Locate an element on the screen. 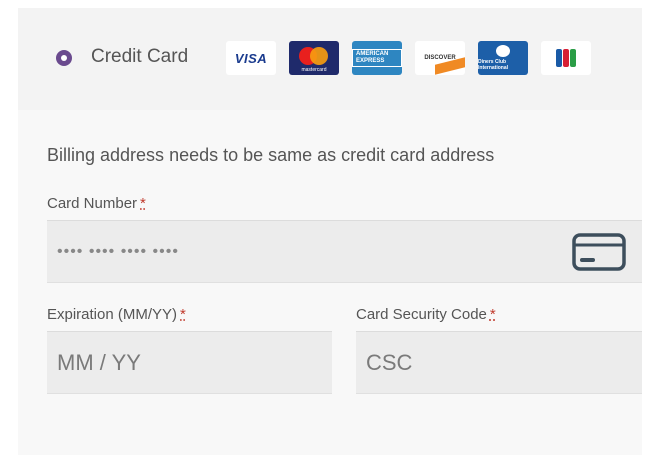 The width and height of the screenshot is (651, 455). security-code-placeholder: CSC is located at coordinates (389, 362).